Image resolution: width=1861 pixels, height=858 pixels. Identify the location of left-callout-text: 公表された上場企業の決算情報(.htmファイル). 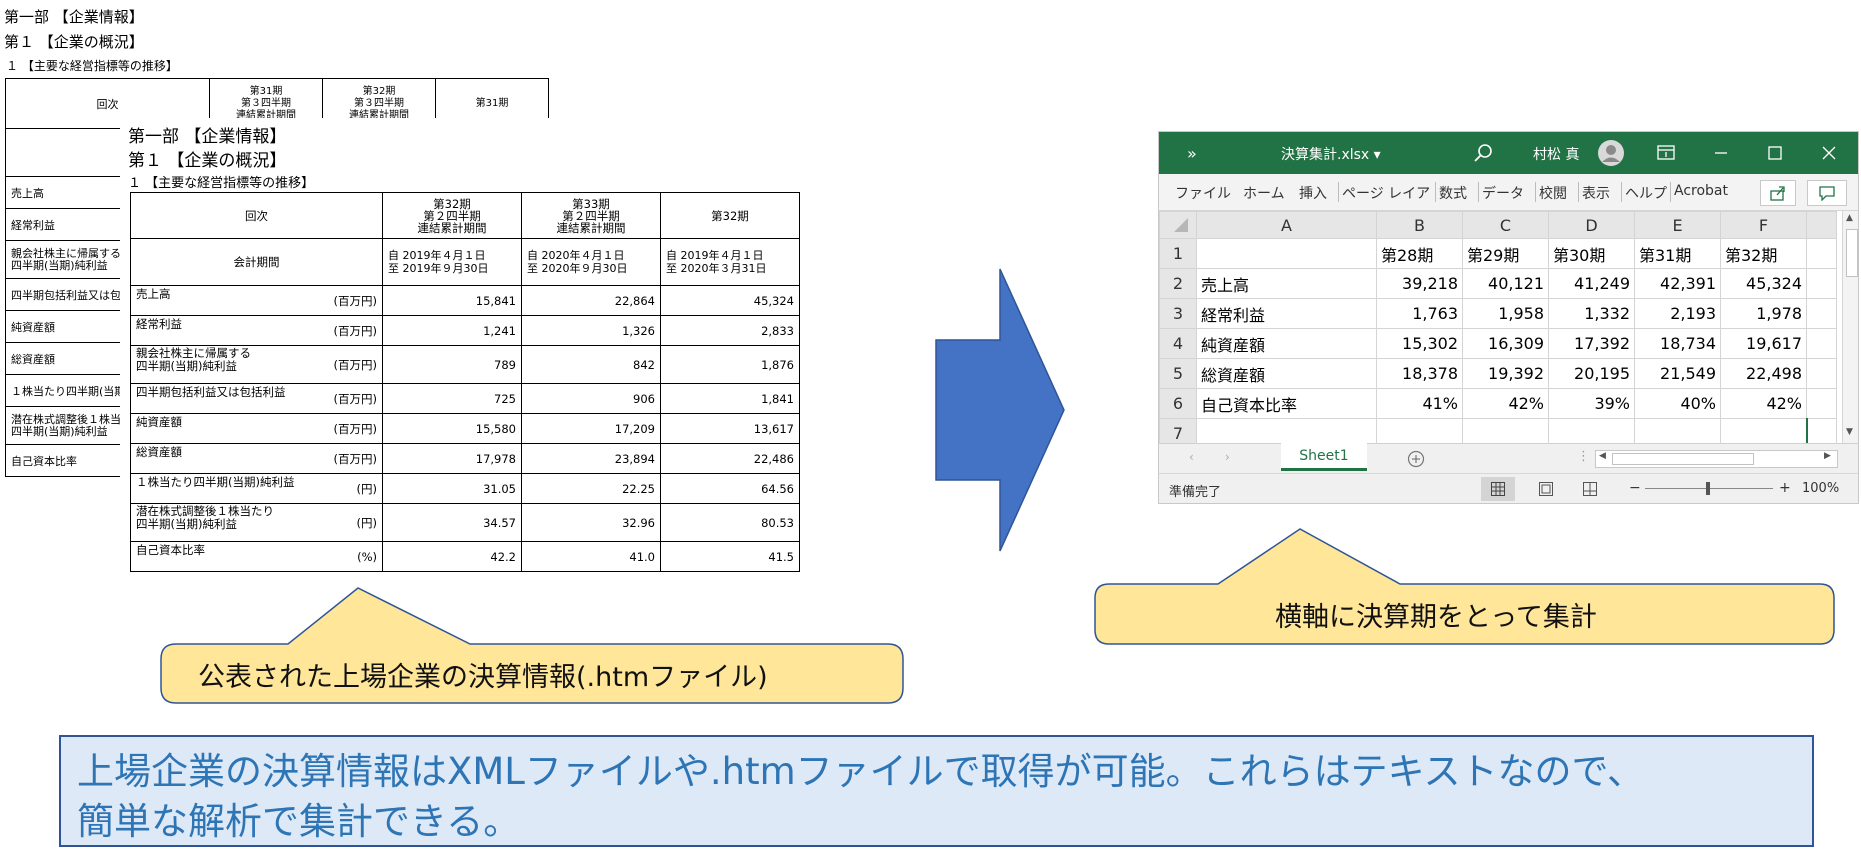
(483, 677).